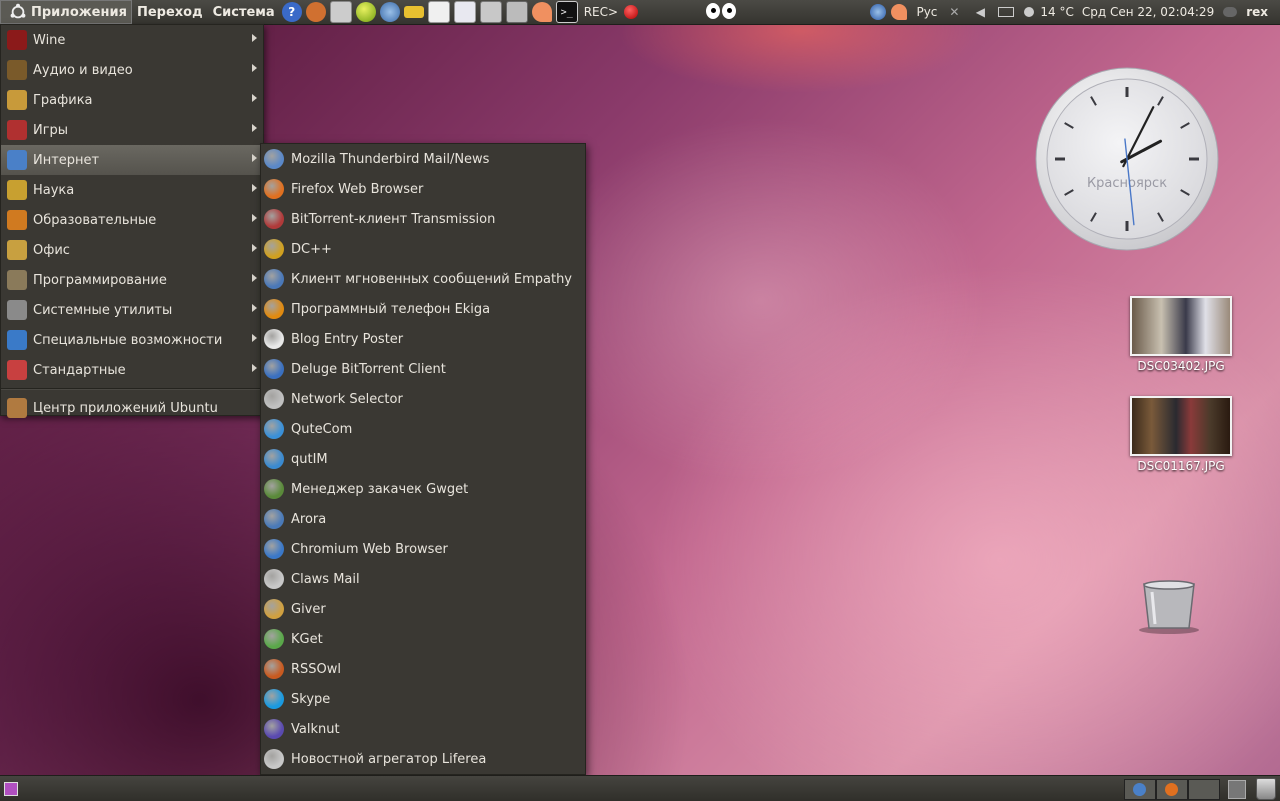  I want to click on menu-item-games: Игры, so click(132, 130).